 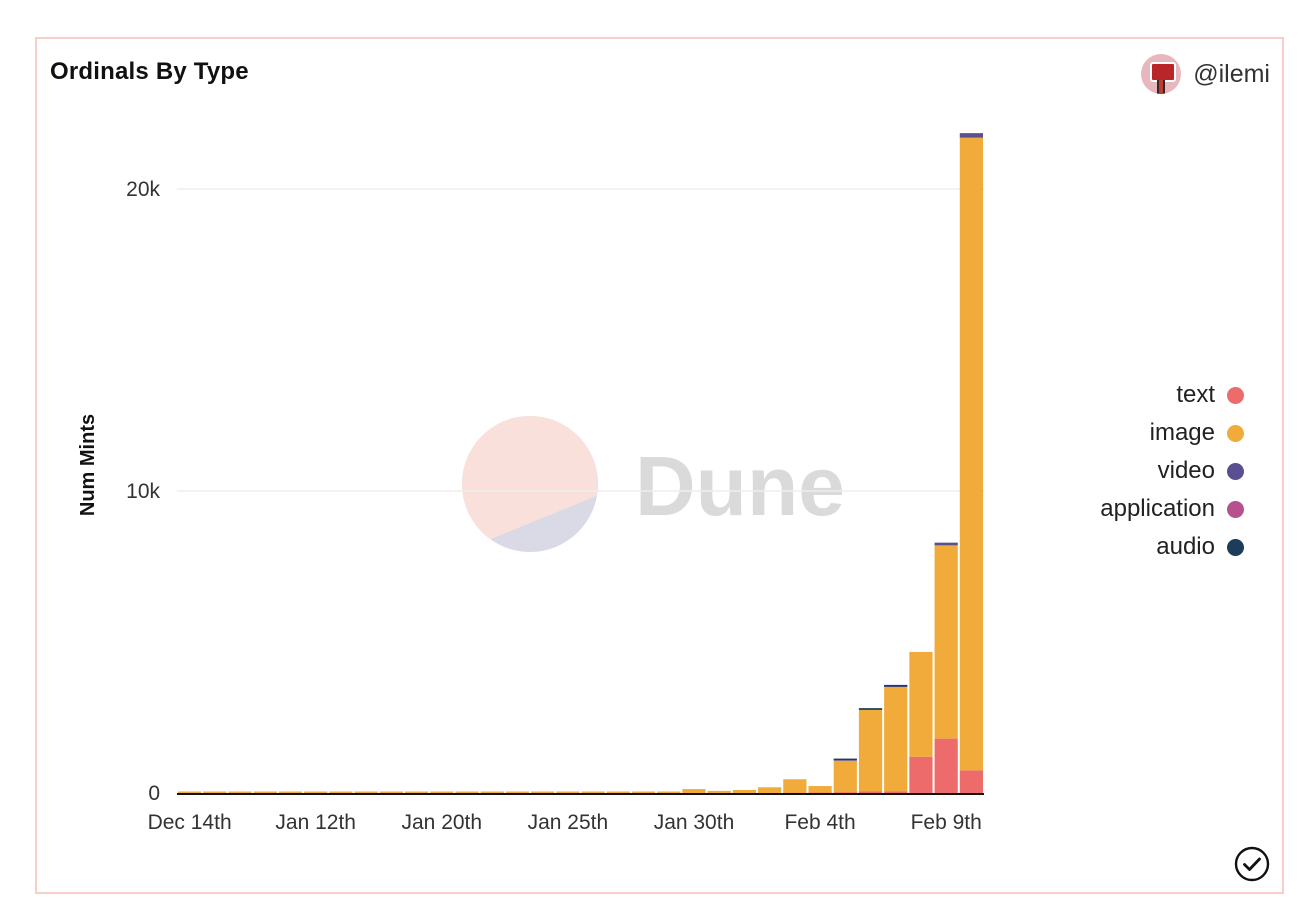 What do you see at coordinates (1185, 546) in the screenshot?
I see `legend-label: audio` at bounding box center [1185, 546].